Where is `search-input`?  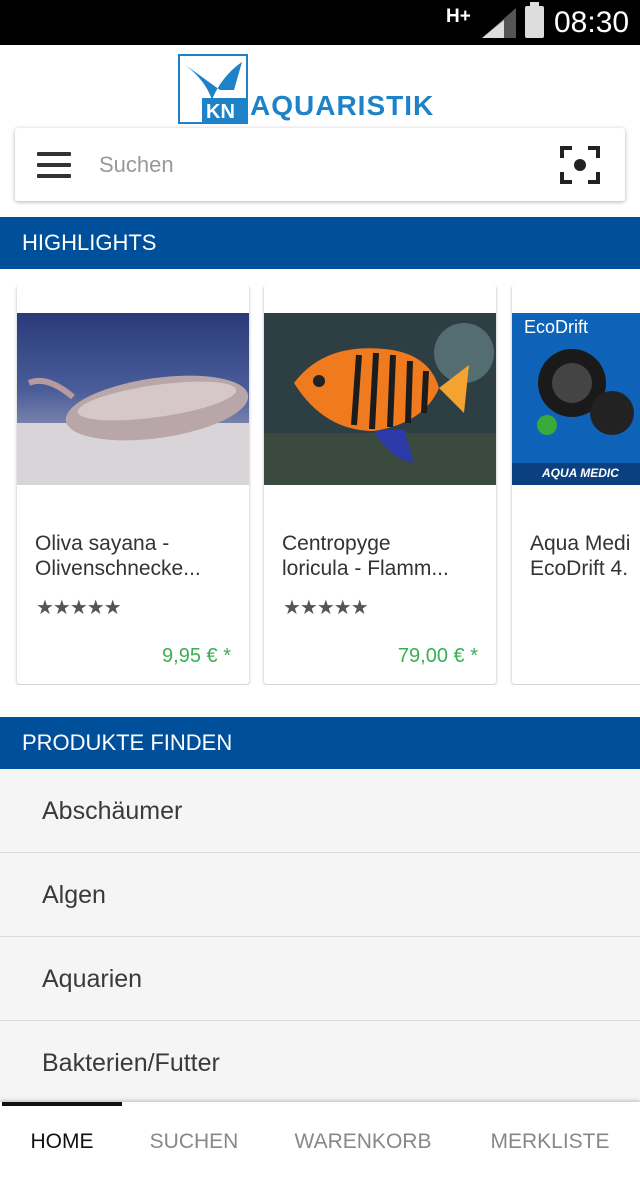
search-input is located at coordinates (314, 165).